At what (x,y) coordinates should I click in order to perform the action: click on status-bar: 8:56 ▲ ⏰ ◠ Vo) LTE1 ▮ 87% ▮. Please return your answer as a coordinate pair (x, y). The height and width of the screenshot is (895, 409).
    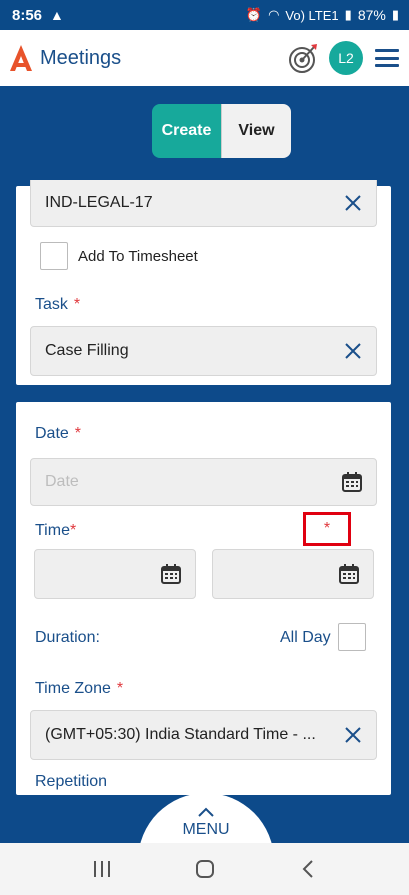
    Looking at the image, I should click on (204, 15).